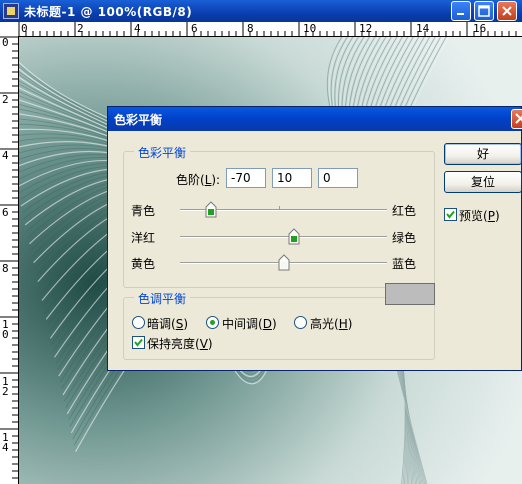 The height and width of the screenshot is (484, 522). What do you see at coordinates (423, 28) in the screenshot?
I see `ruler-number: 14` at bounding box center [423, 28].